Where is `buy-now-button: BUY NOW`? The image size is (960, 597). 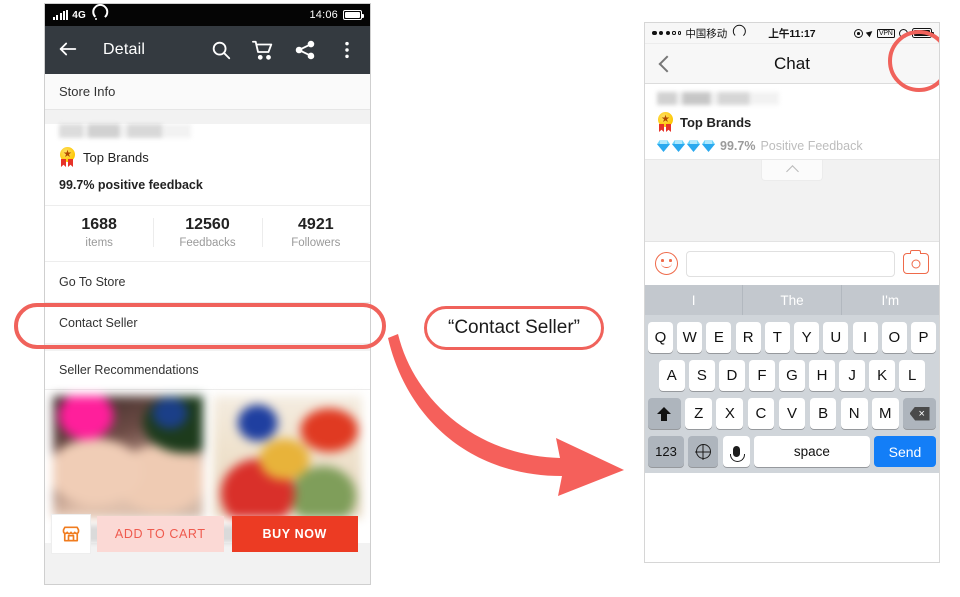 buy-now-button: BUY NOW is located at coordinates (294, 534).